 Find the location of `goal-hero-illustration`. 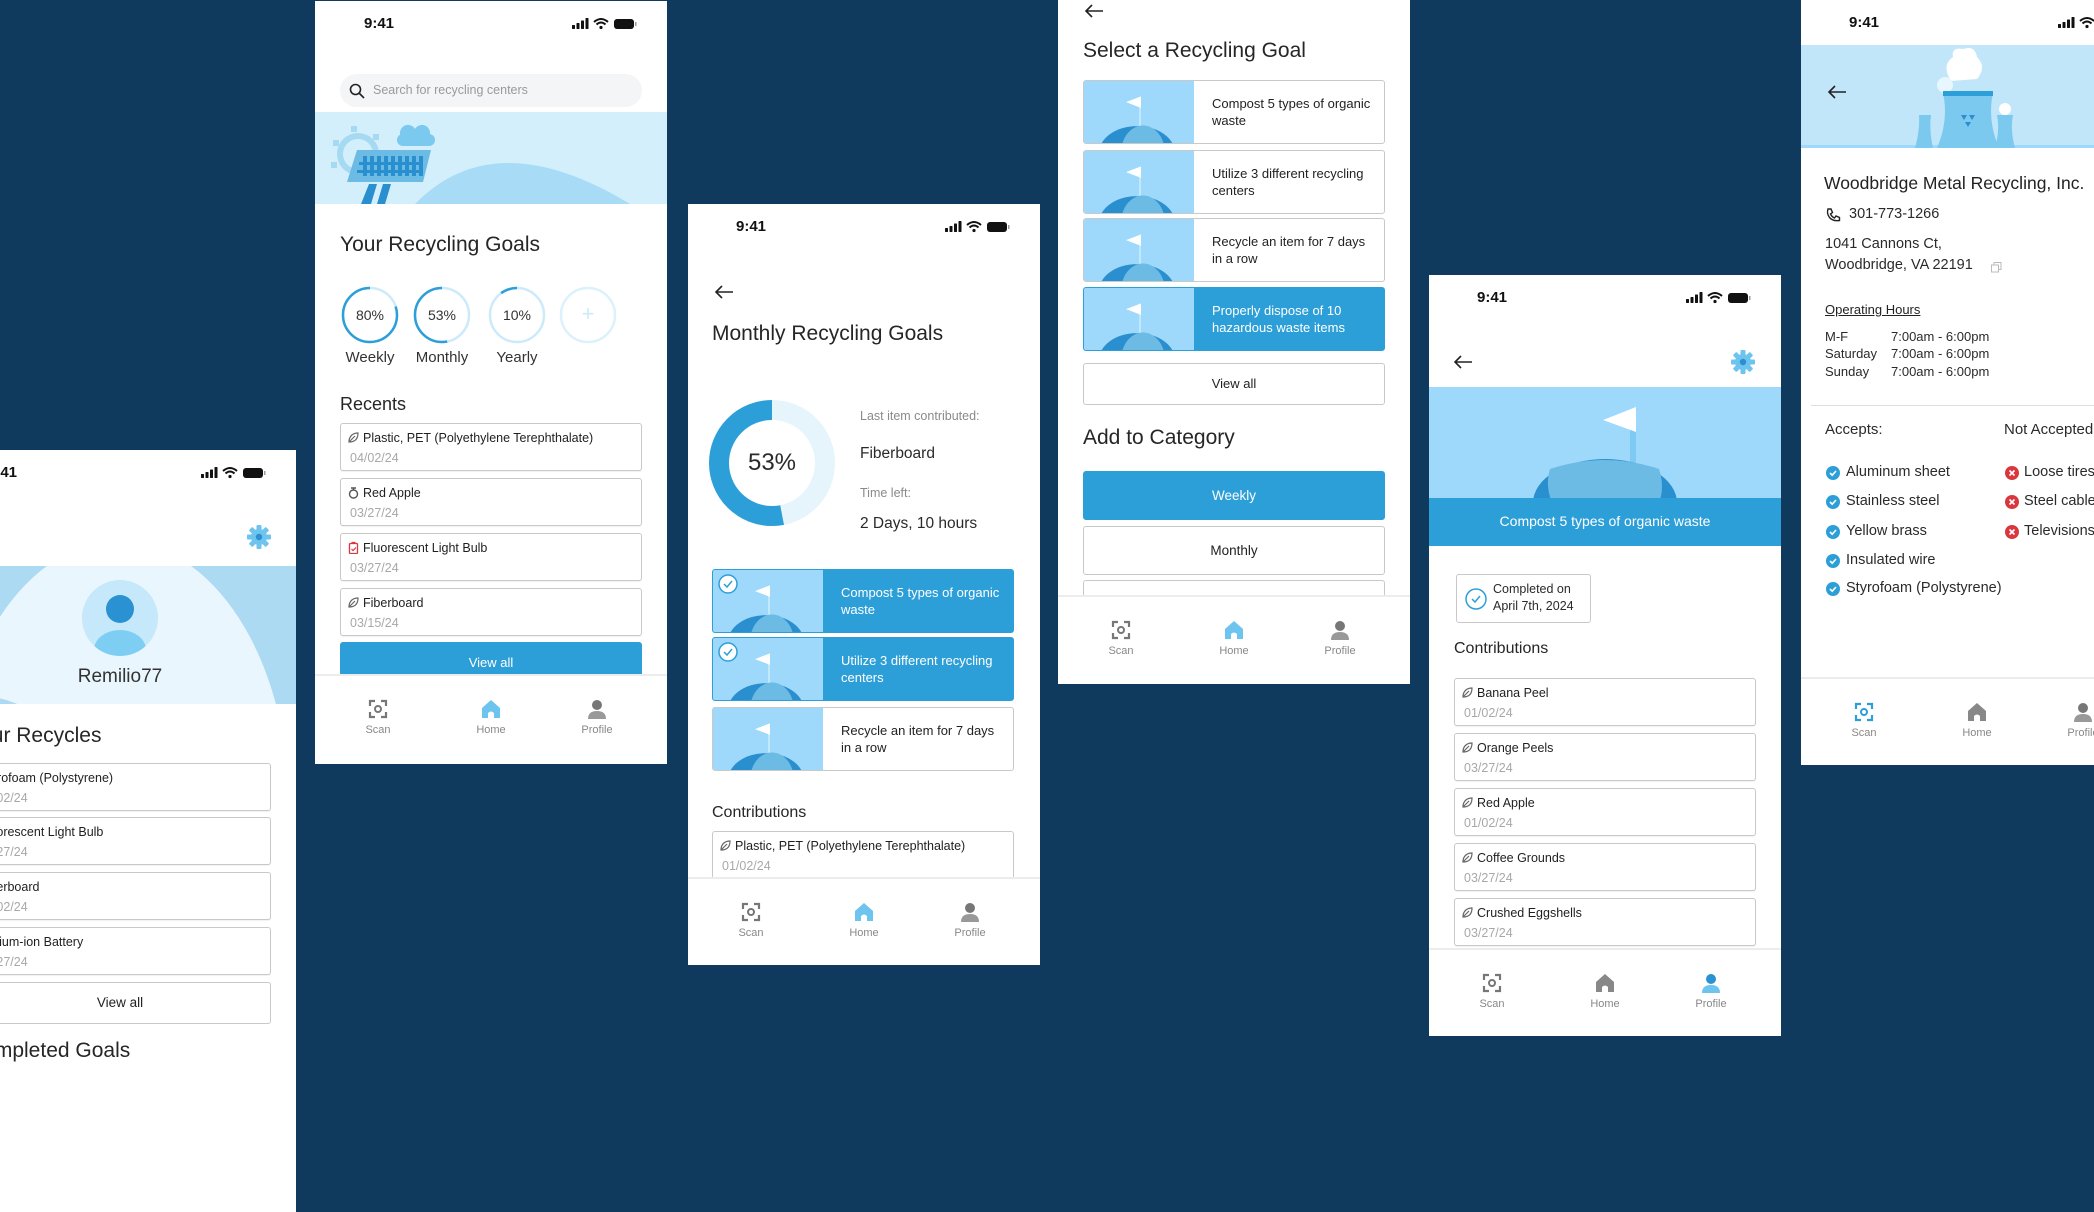

goal-hero-illustration is located at coordinates (1605, 442).